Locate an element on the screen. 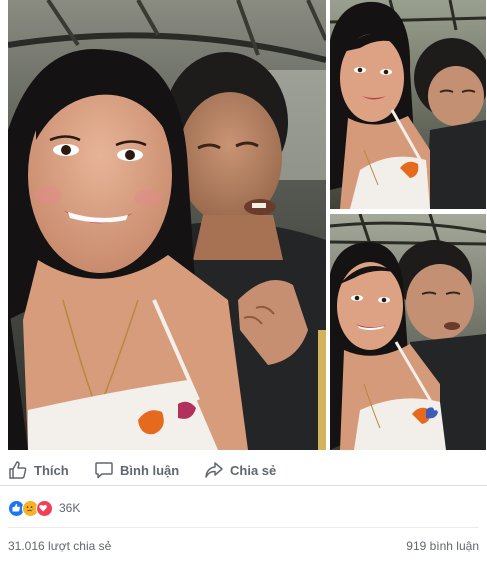  post-action-bar: Thích Bình luận Chia sẻ is located at coordinates (243, 469).